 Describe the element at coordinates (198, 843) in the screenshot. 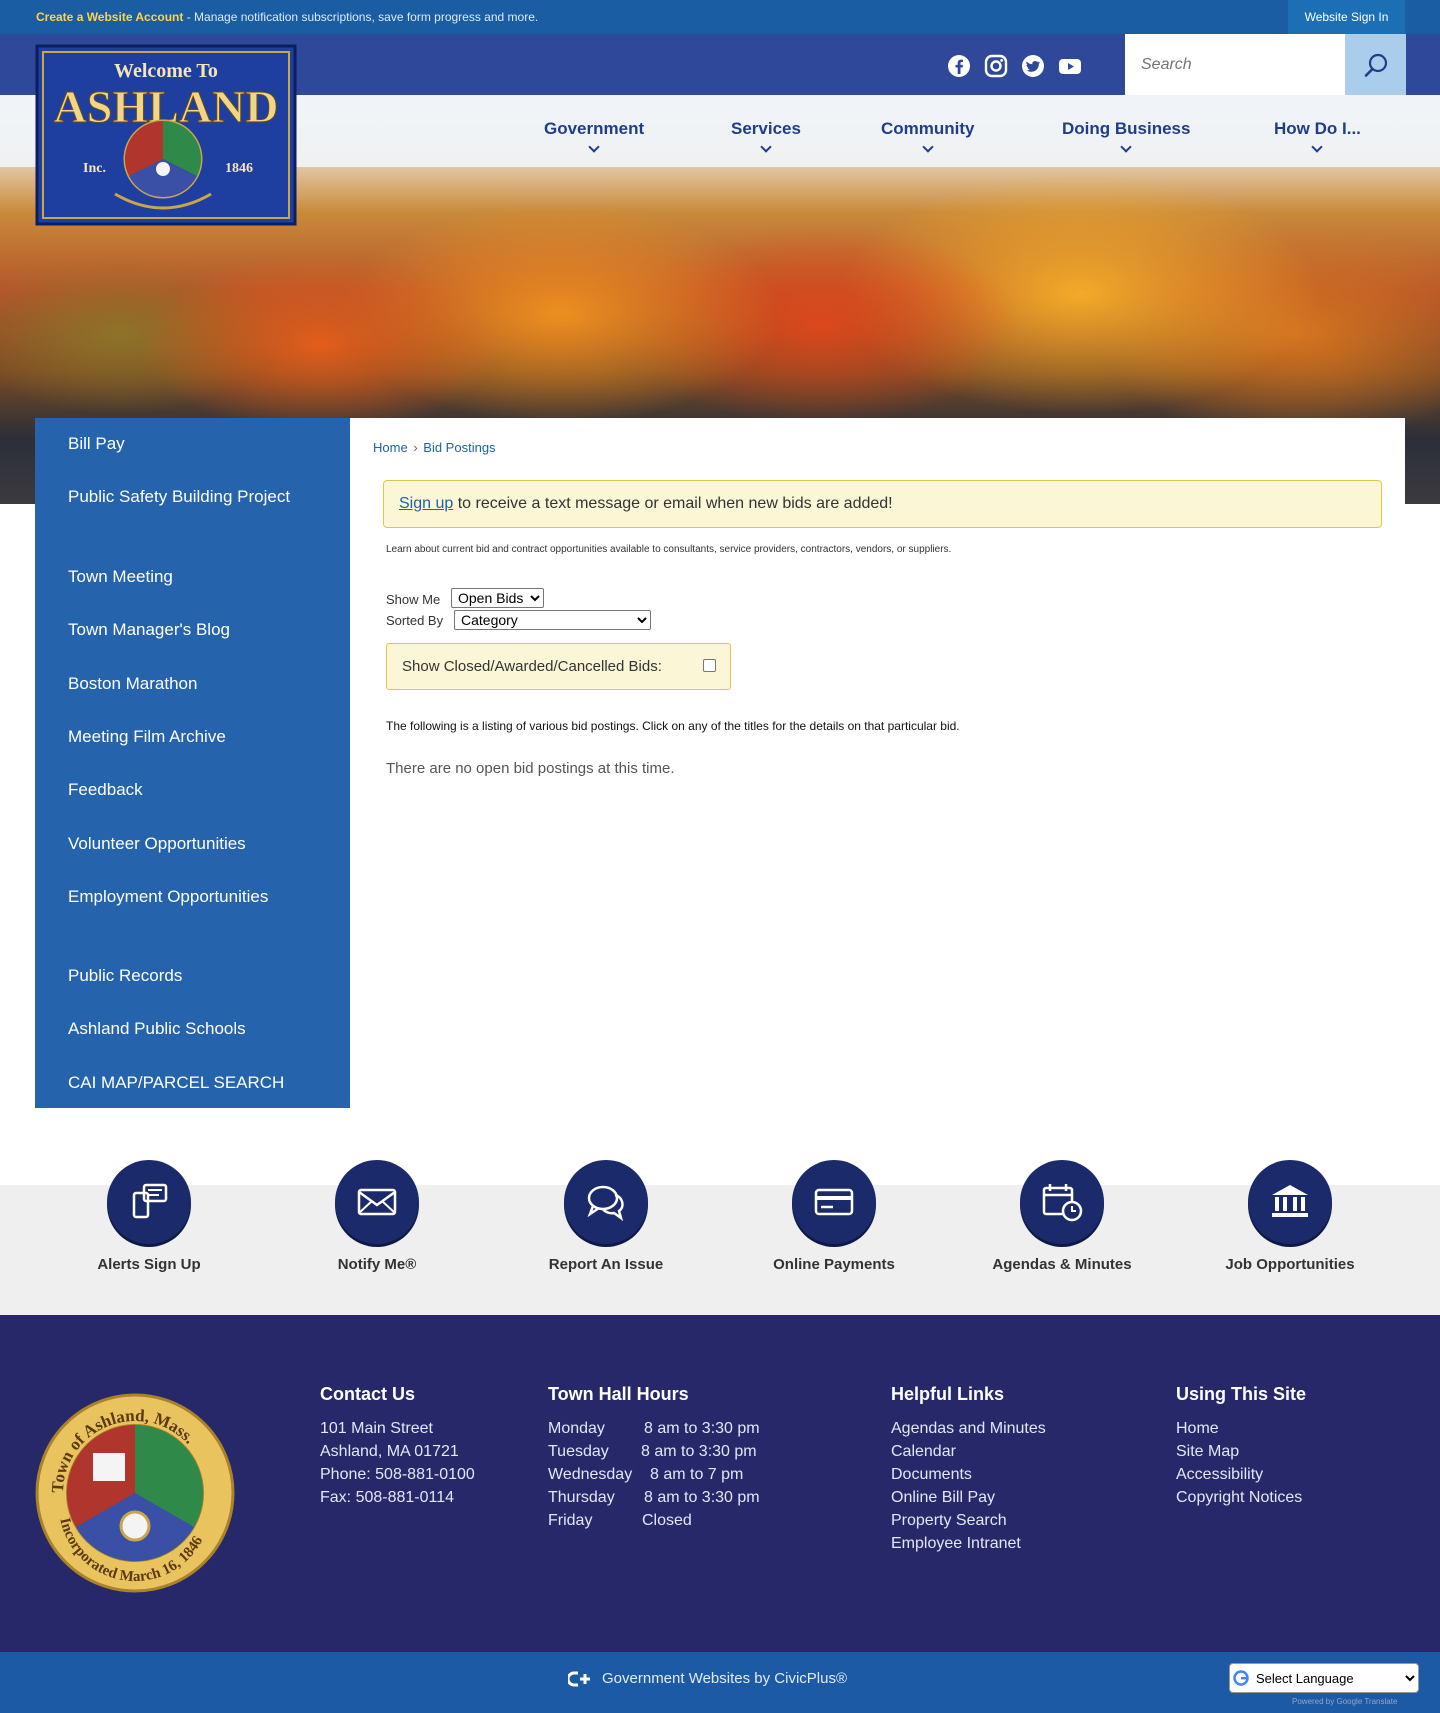

I see `sidebar-item-volunteer-opportunities: Volunteer Opportunities` at that location.